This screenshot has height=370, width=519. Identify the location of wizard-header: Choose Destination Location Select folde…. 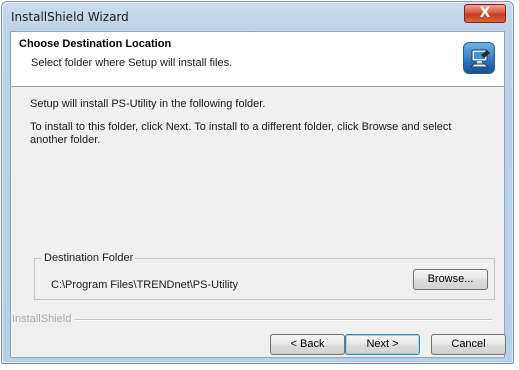
(257, 59).